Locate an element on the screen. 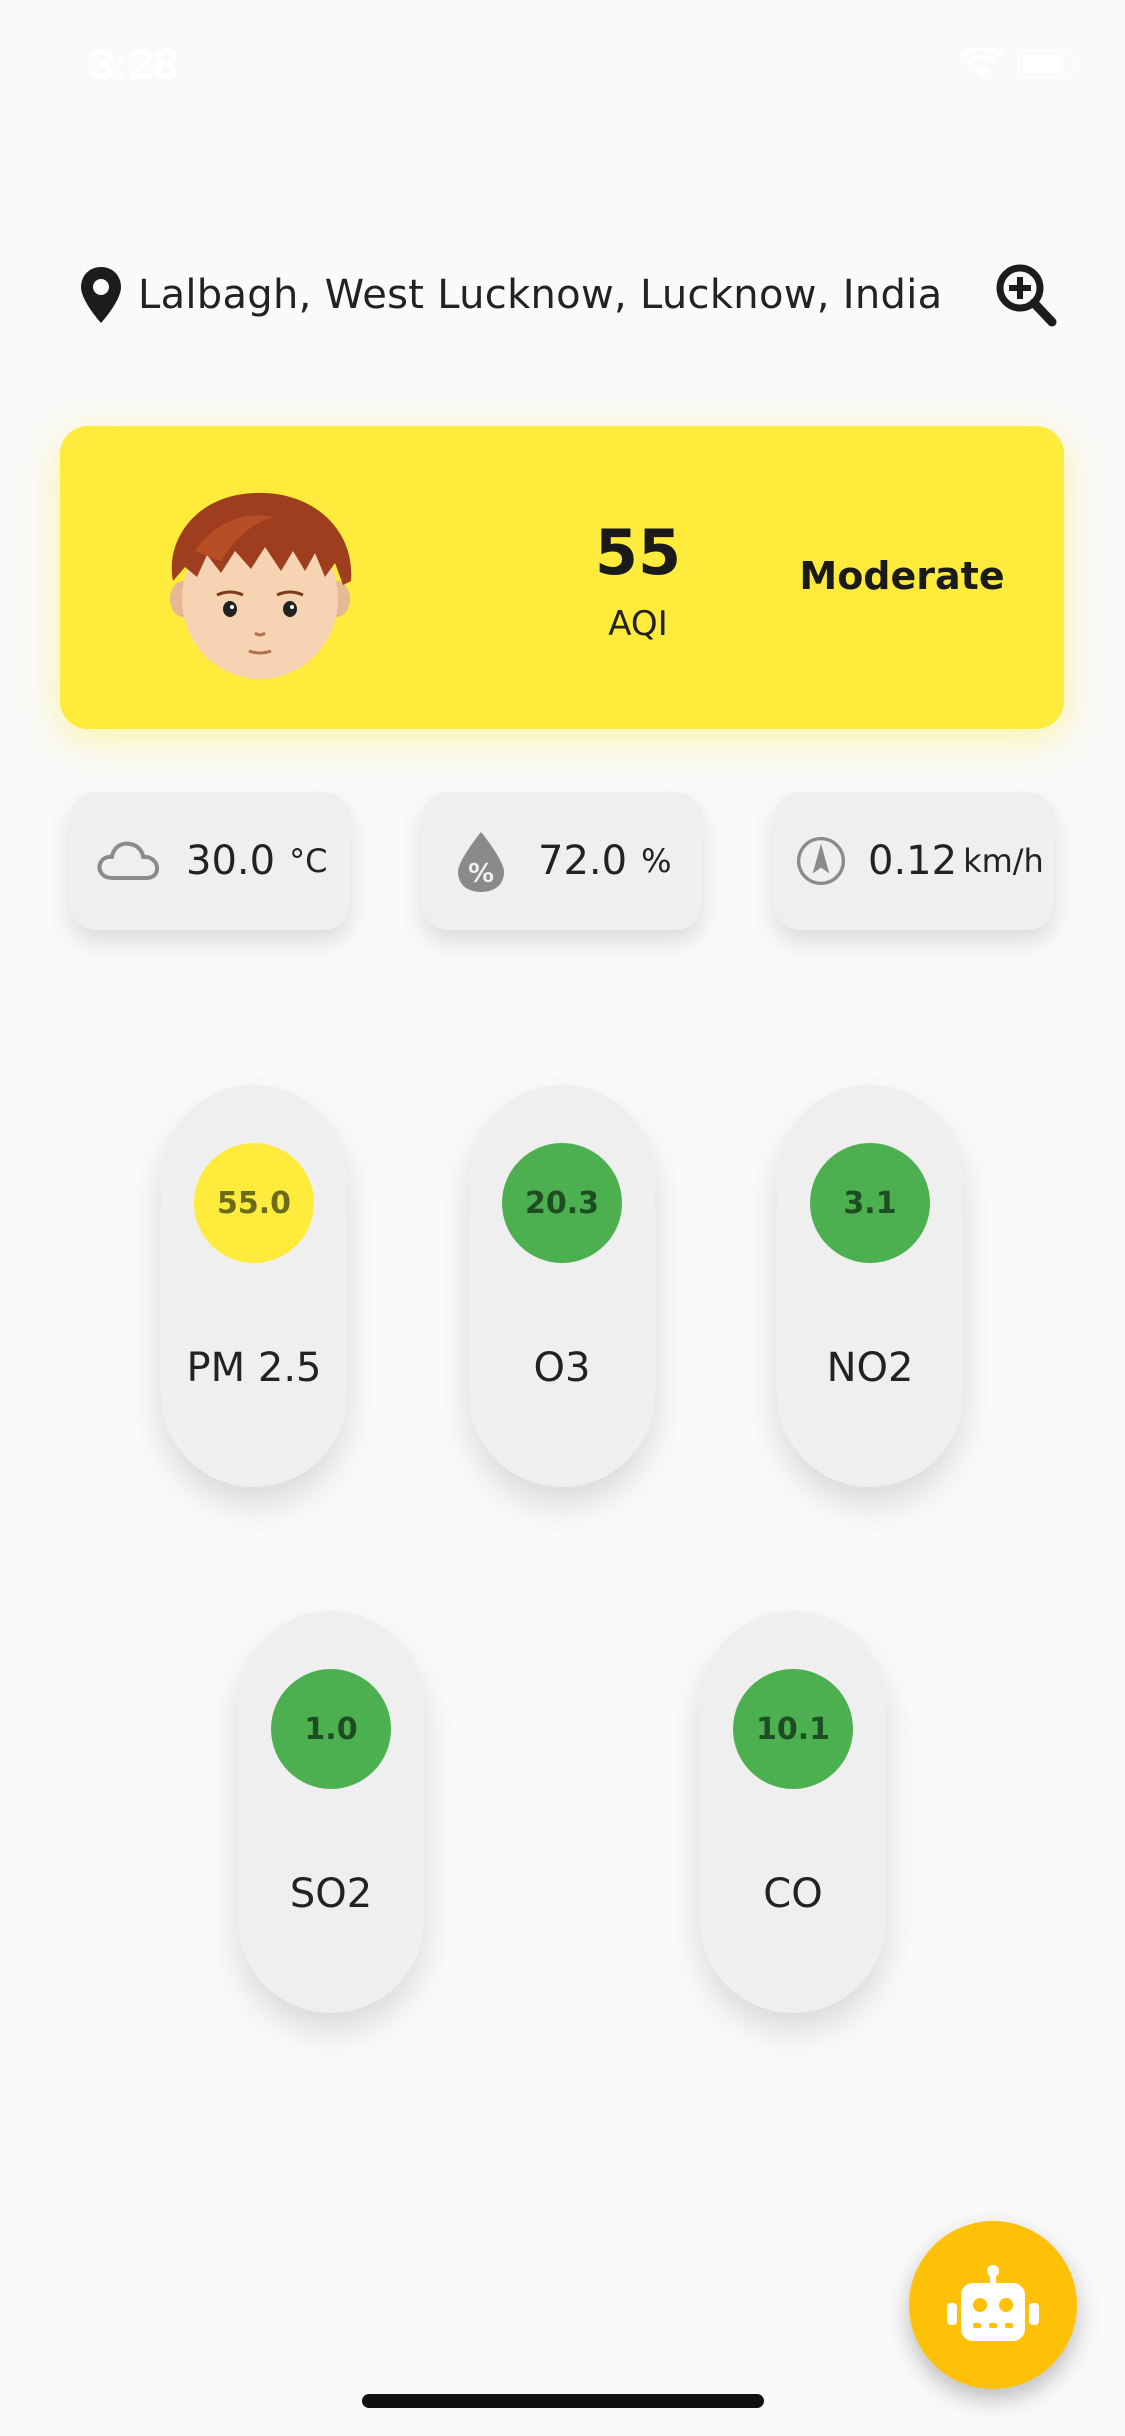 Image resolution: width=1125 pixels, height=2436 pixels. aqi-status: Moderate is located at coordinates (902, 576).